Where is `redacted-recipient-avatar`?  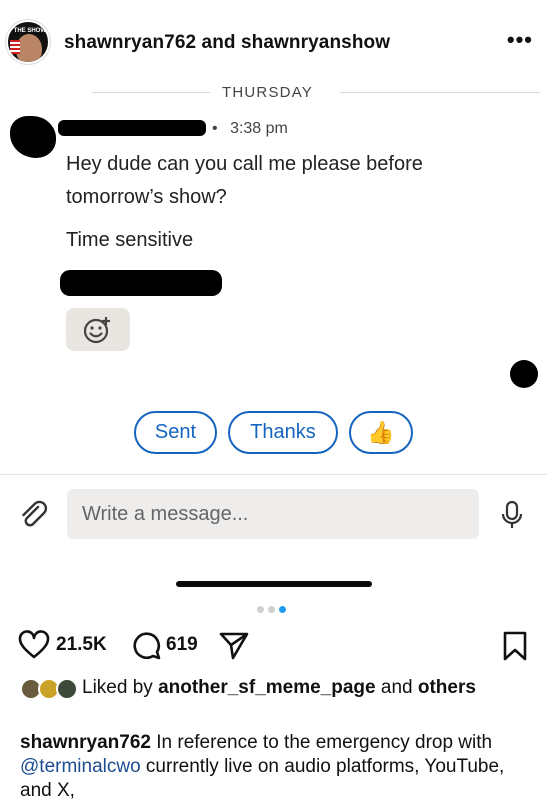
redacted-recipient-avatar is located at coordinates (524, 374).